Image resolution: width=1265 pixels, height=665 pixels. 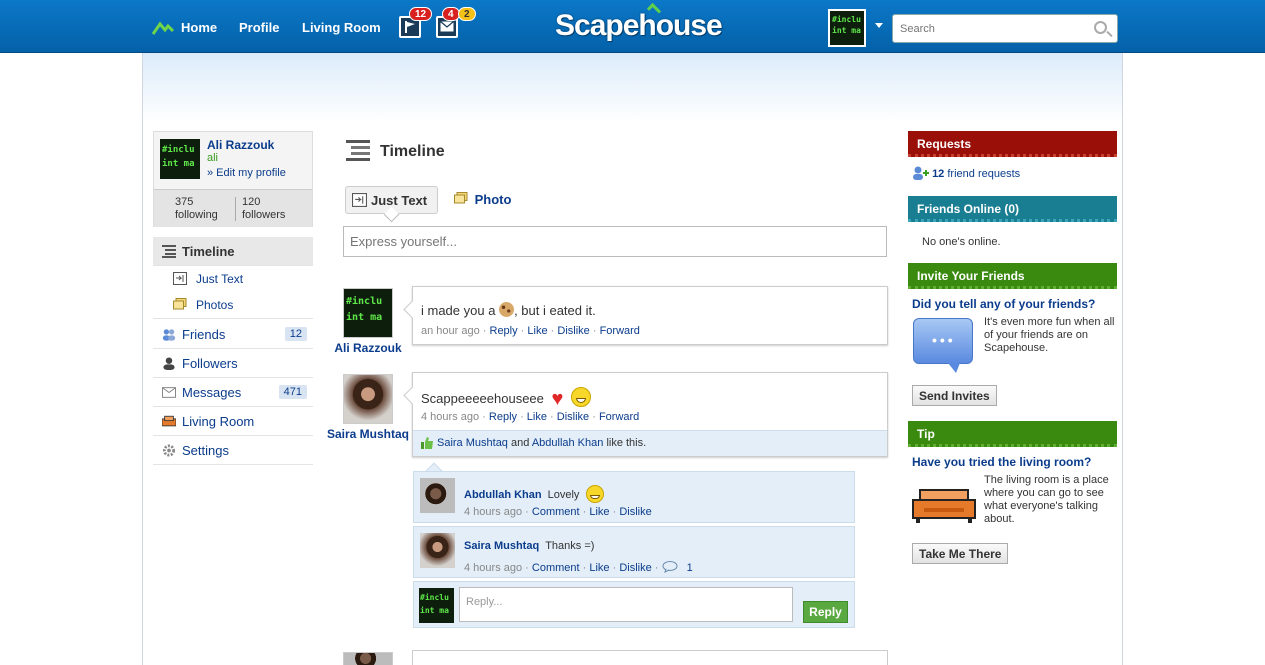 What do you see at coordinates (233, 450) in the screenshot?
I see `sidebar-item-settings: Settings` at bounding box center [233, 450].